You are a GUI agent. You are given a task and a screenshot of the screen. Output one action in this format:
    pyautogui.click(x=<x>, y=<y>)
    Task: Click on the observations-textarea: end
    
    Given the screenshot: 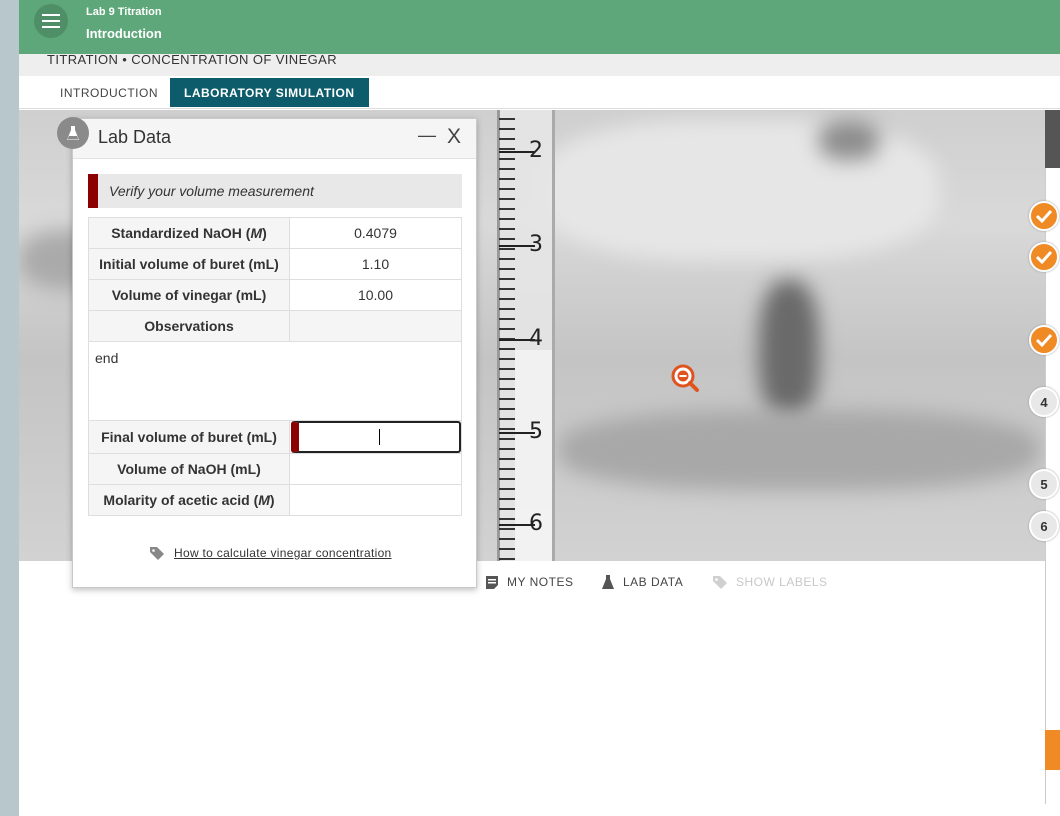 What is the action you would take?
    pyautogui.click(x=275, y=381)
    